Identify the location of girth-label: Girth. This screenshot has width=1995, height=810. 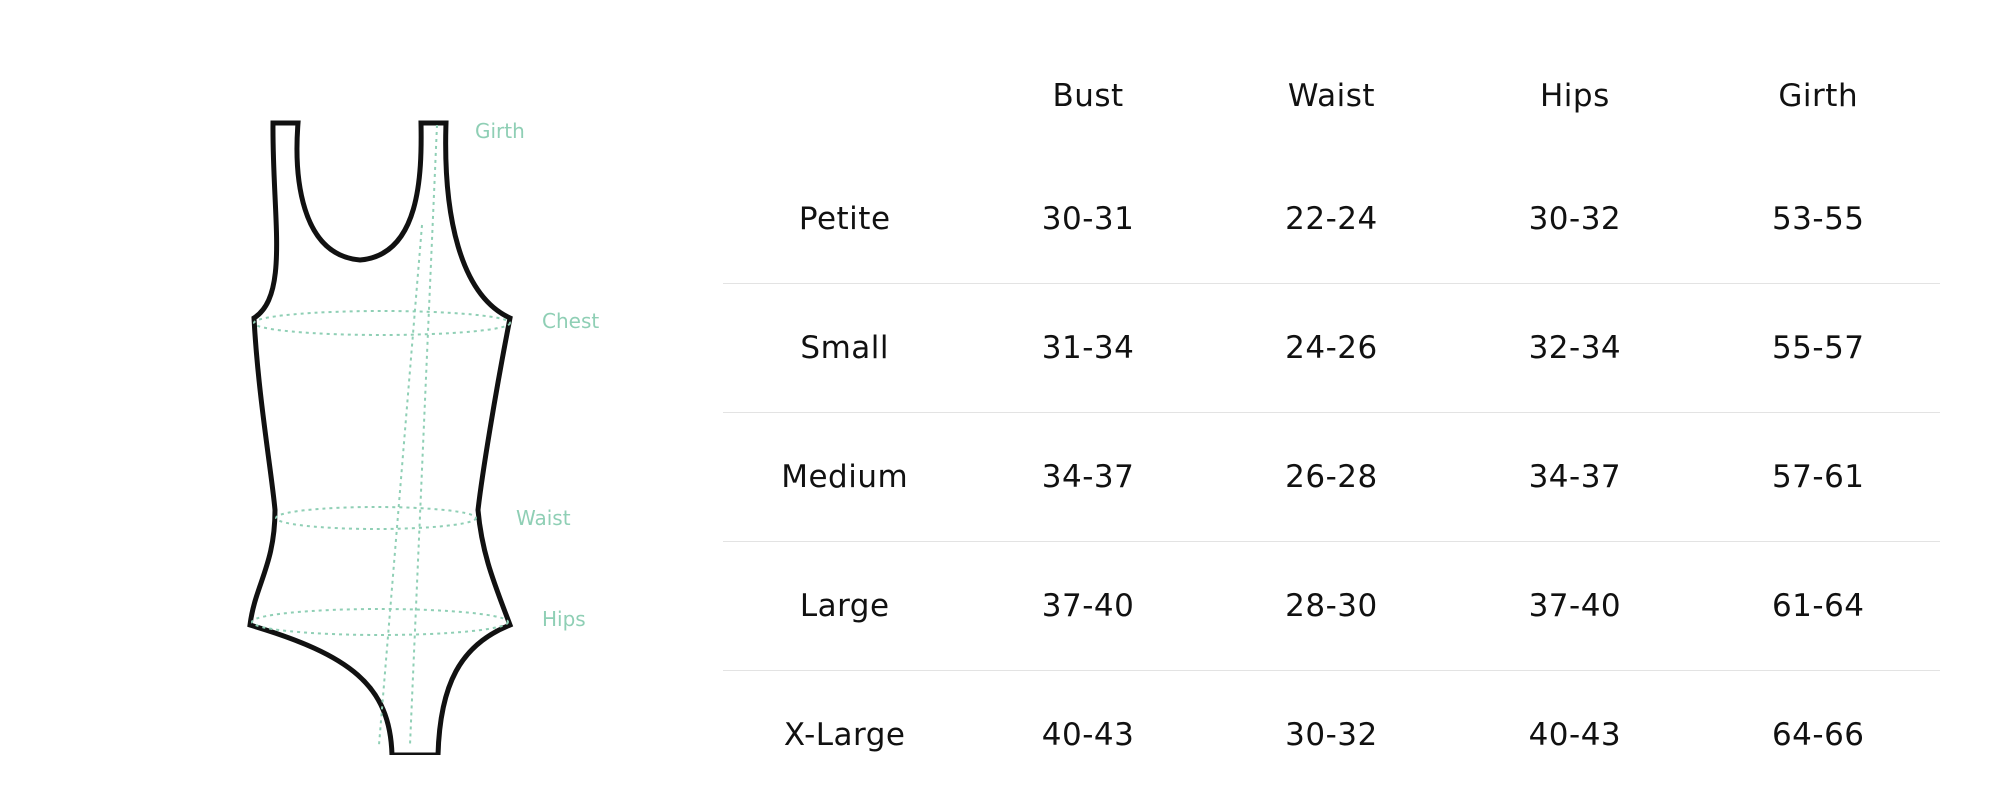
(500, 131).